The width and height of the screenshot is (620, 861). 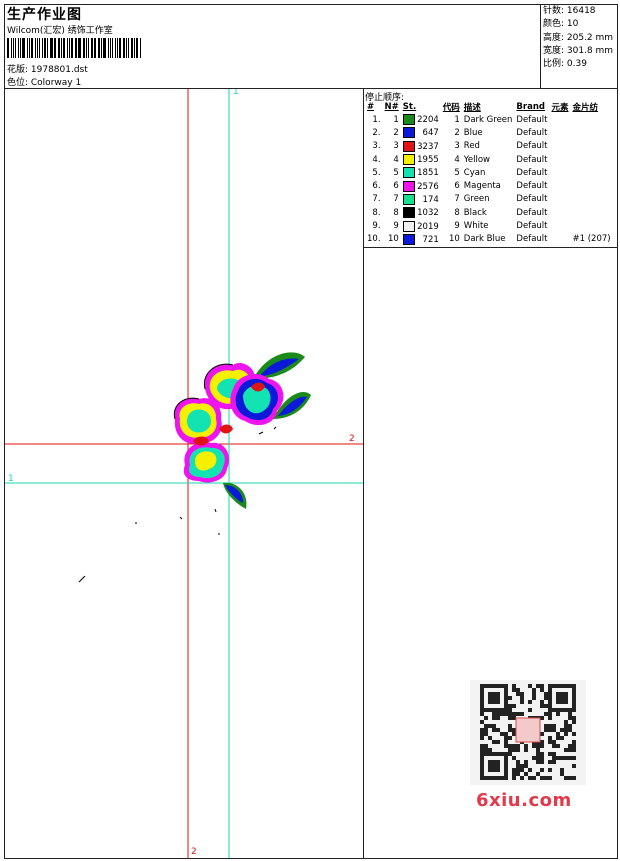 I want to click on design-height: 高度: 205.2 mm, so click(x=578, y=37).